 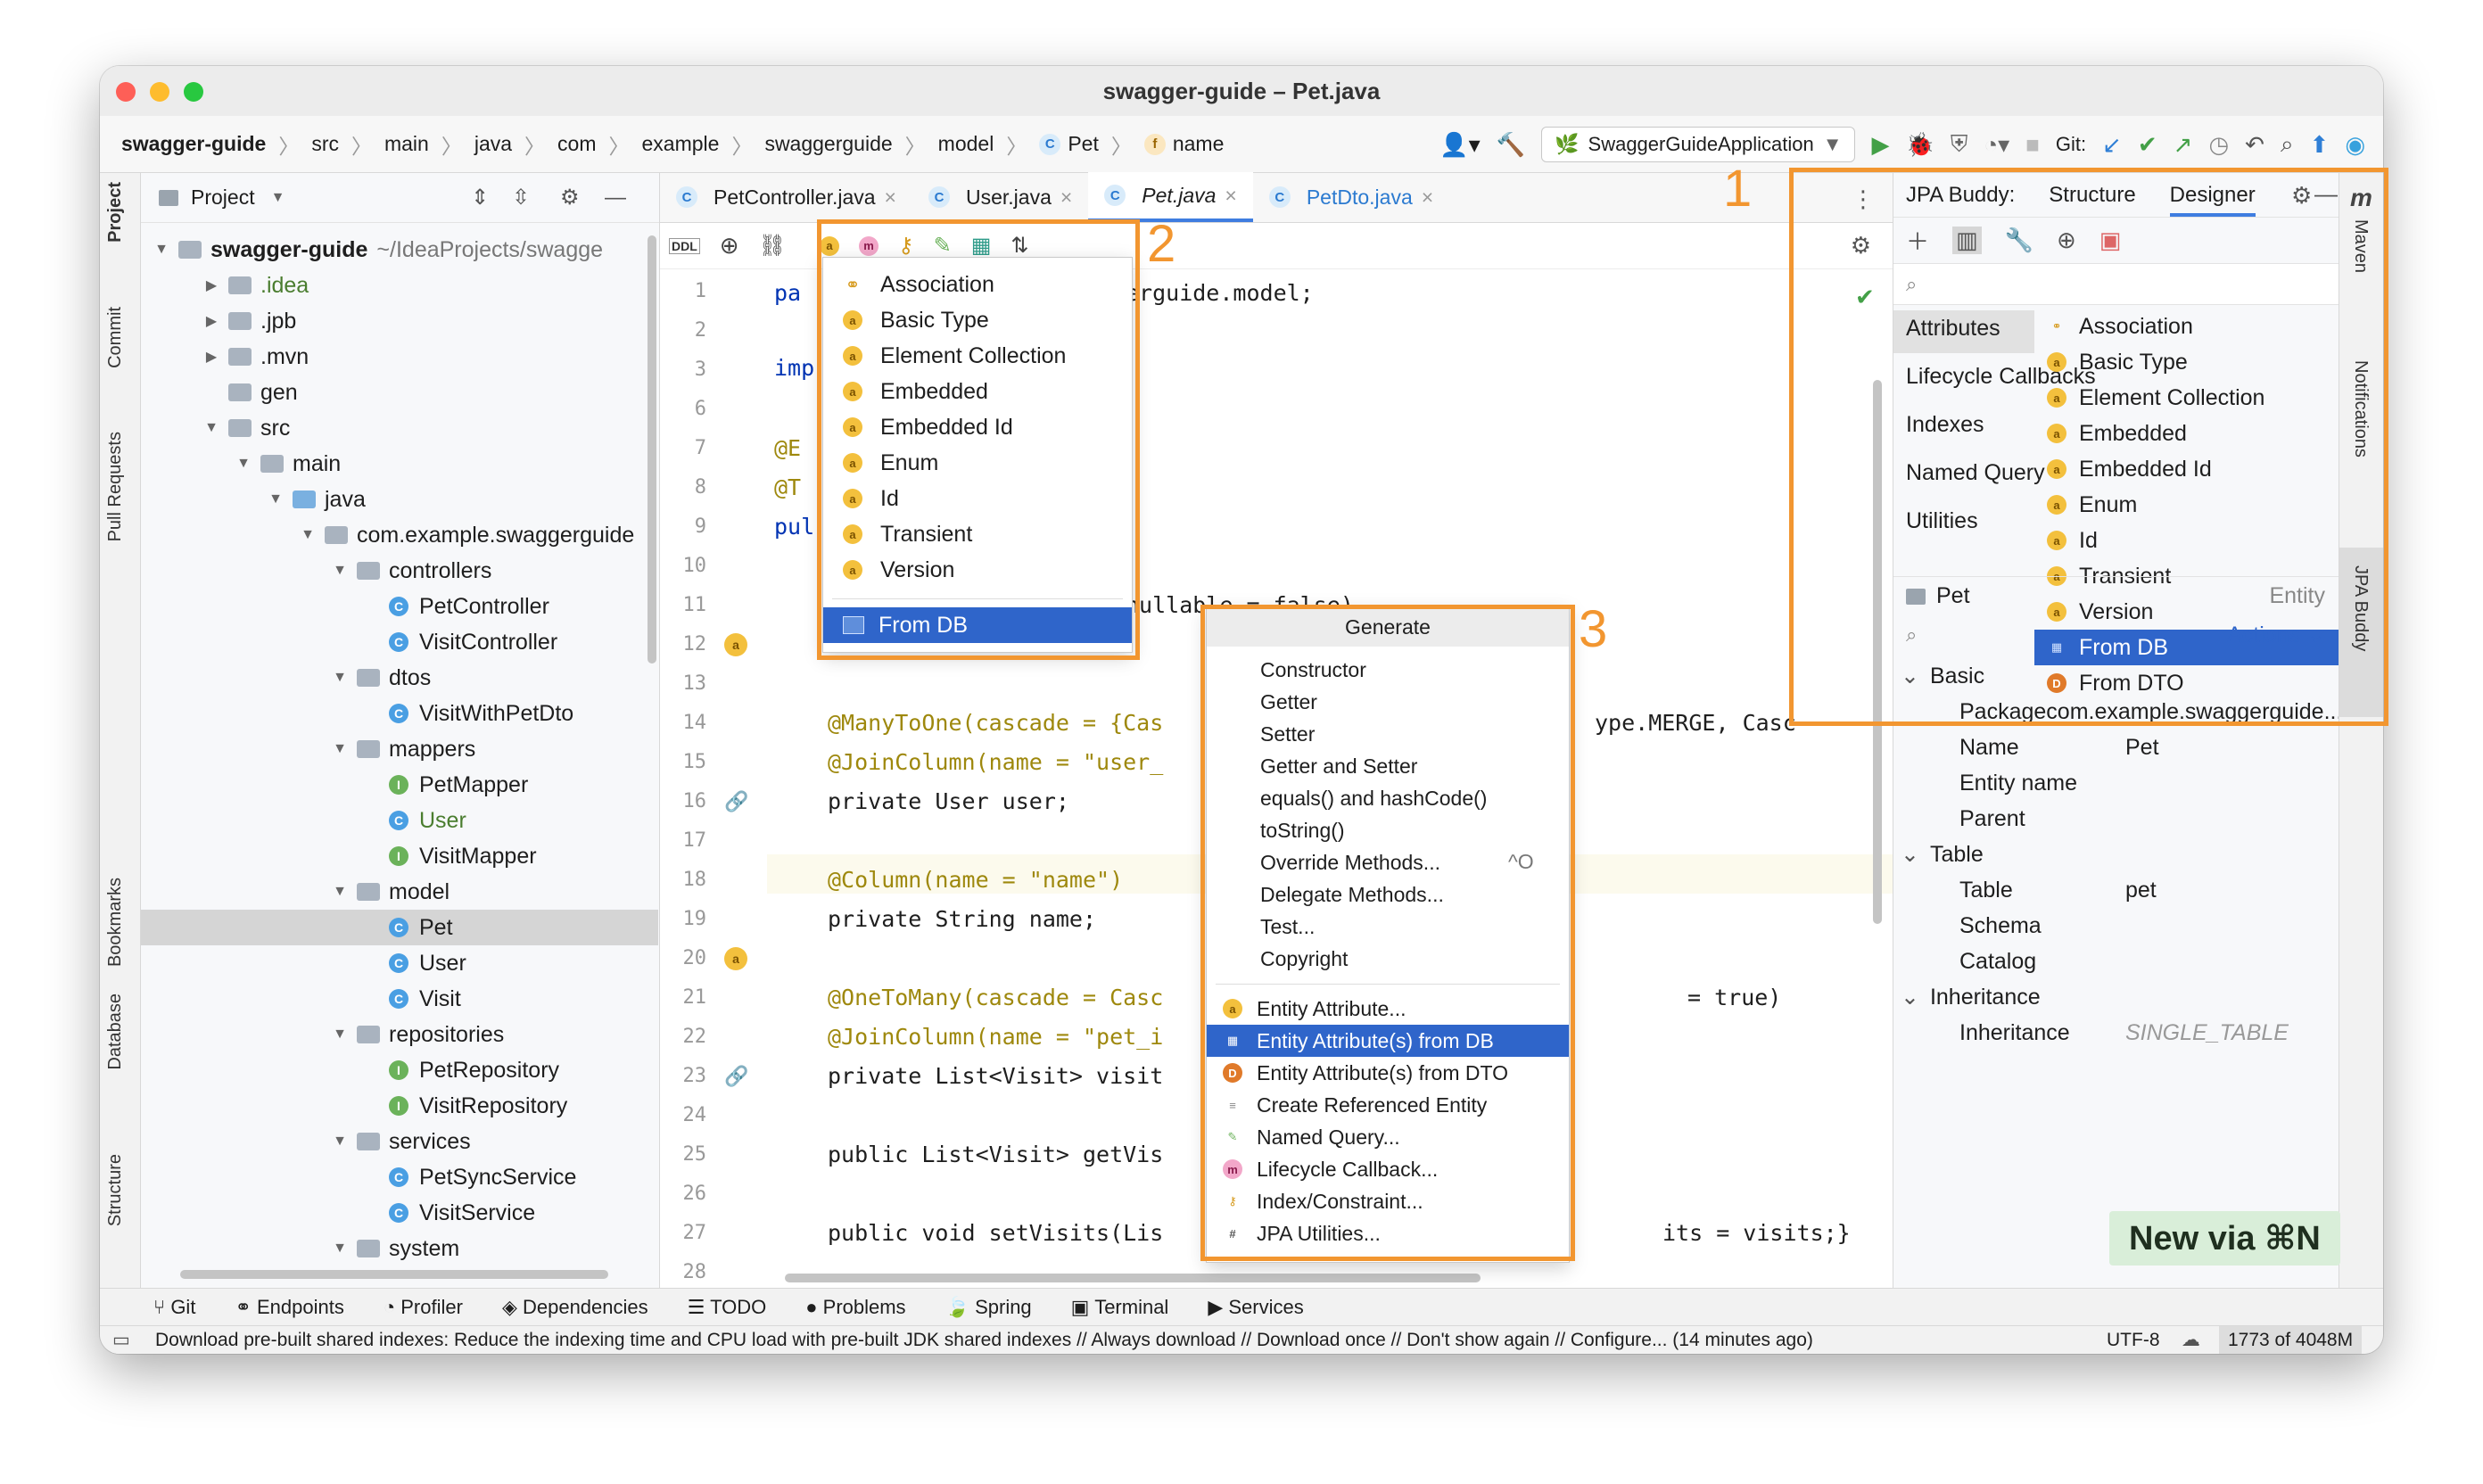 What do you see at coordinates (399, 749) in the screenshot?
I see `tree-item: ▼ mappers` at bounding box center [399, 749].